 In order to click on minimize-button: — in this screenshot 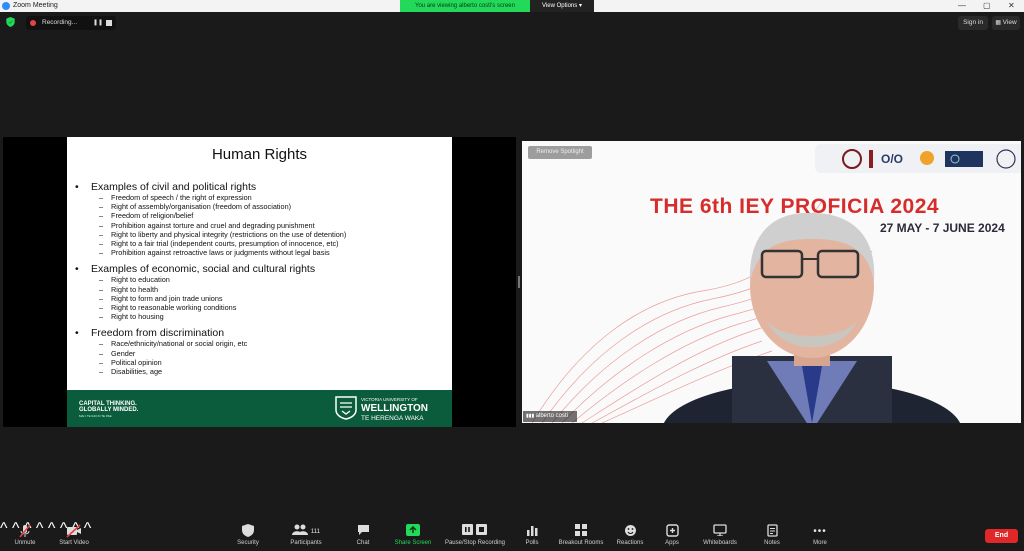, I will do `click(962, 5)`.